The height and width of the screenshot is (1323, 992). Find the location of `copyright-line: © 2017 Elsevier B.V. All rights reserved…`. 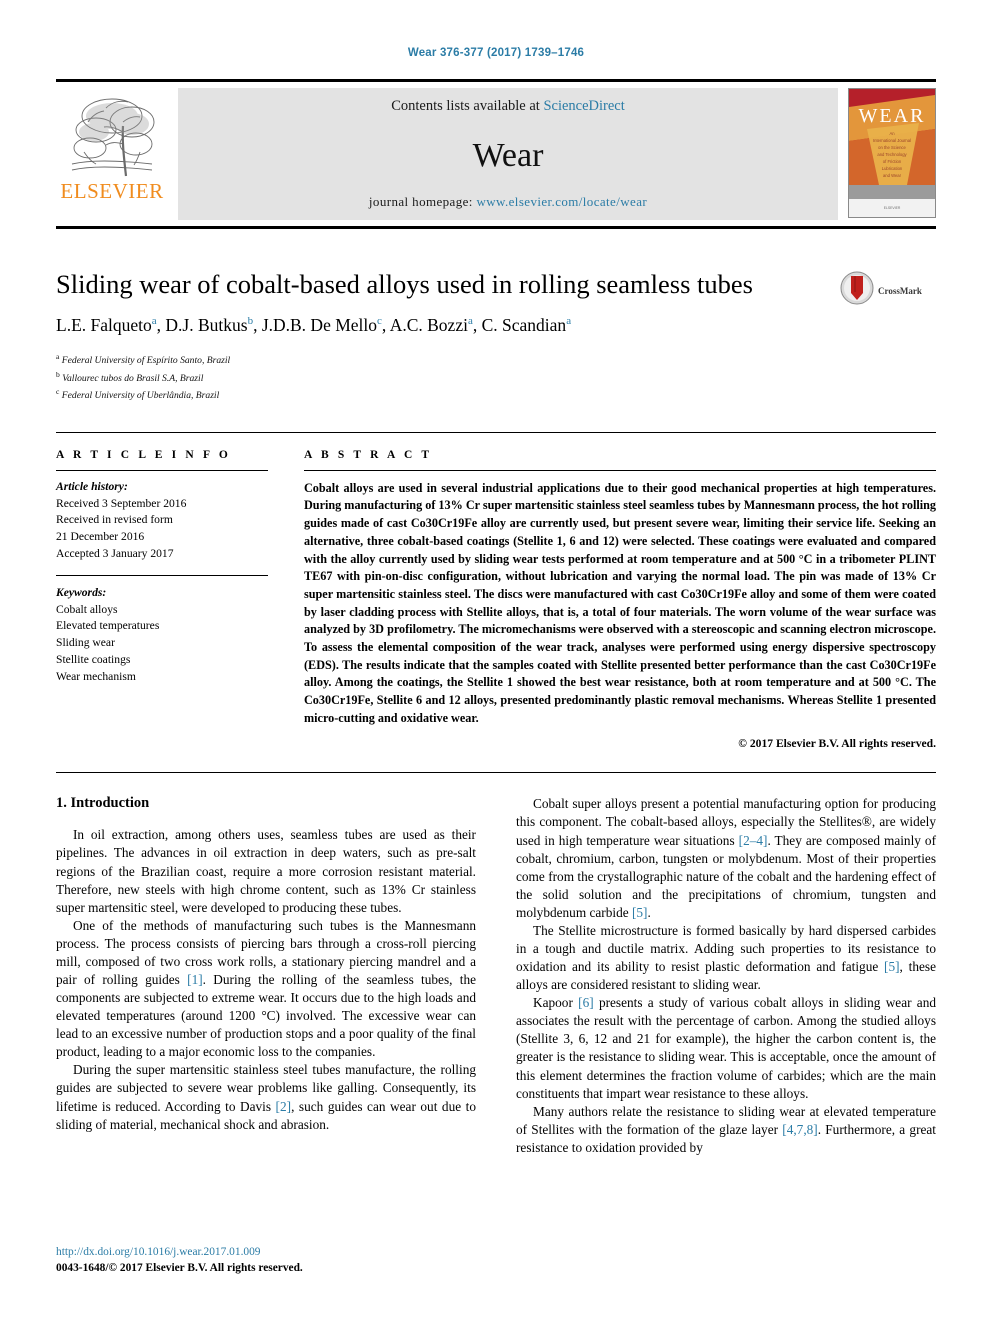

copyright-line: © 2017 Elsevier B.V. All rights reserved… is located at coordinates (837, 744).